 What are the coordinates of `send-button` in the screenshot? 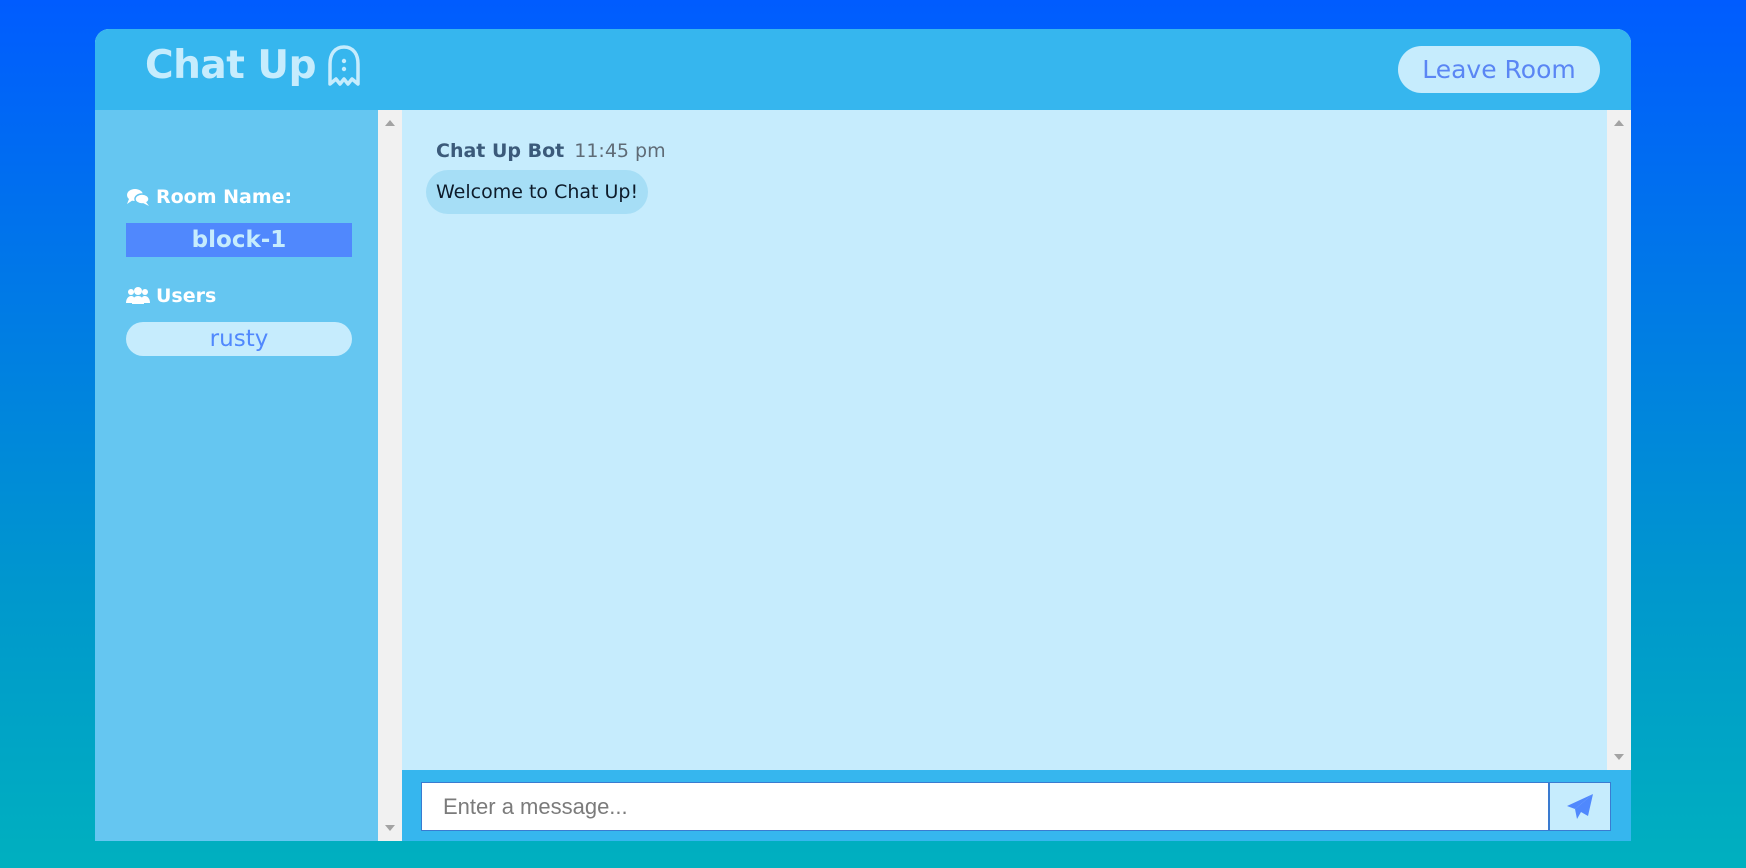 It's located at (1580, 806).